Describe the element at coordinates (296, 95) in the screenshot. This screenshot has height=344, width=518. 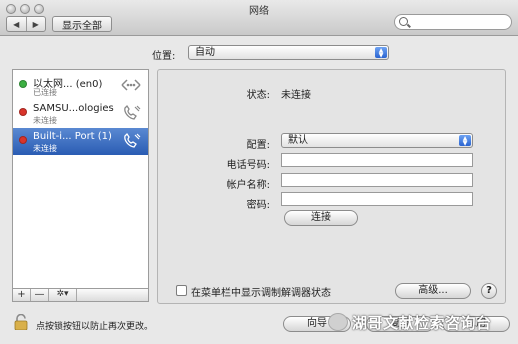
I see `status-value: 未连接` at that location.